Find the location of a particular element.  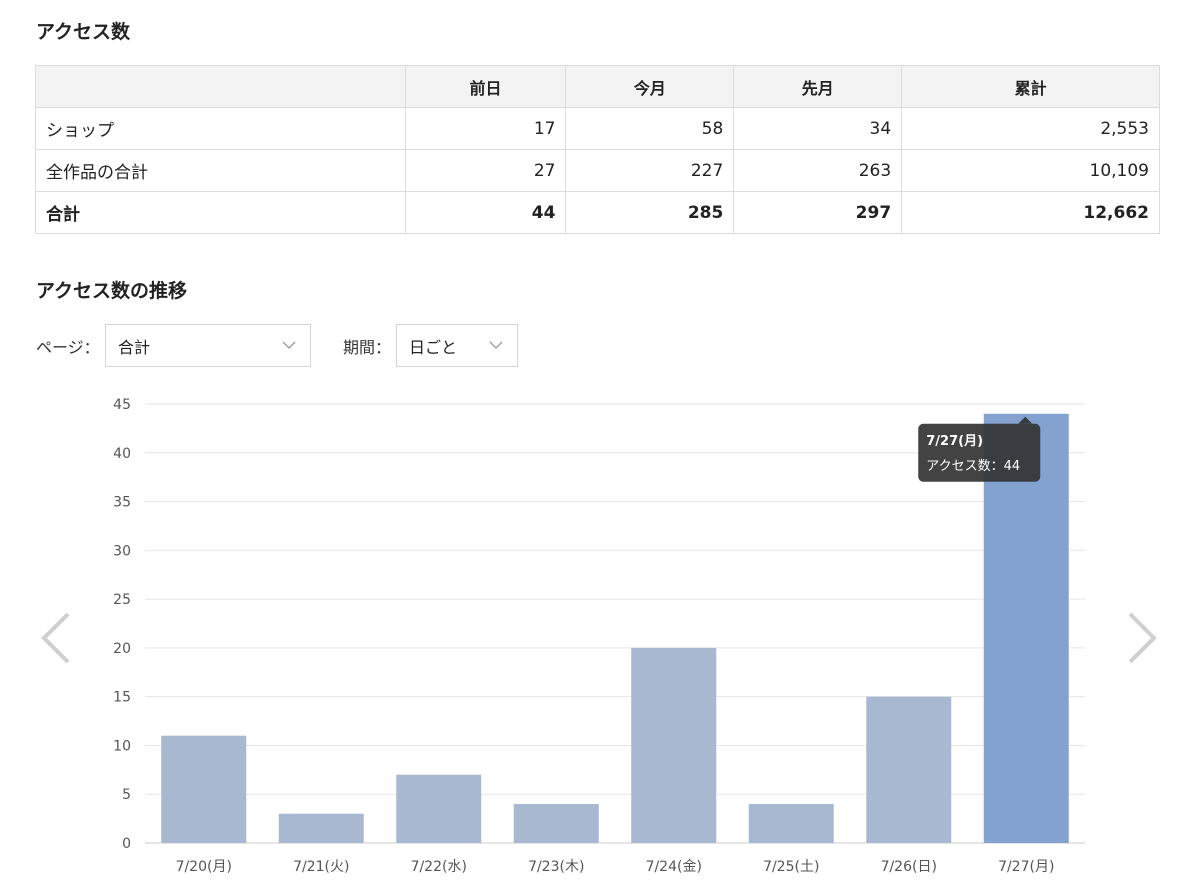

total-value: 285 is located at coordinates (650, 212).